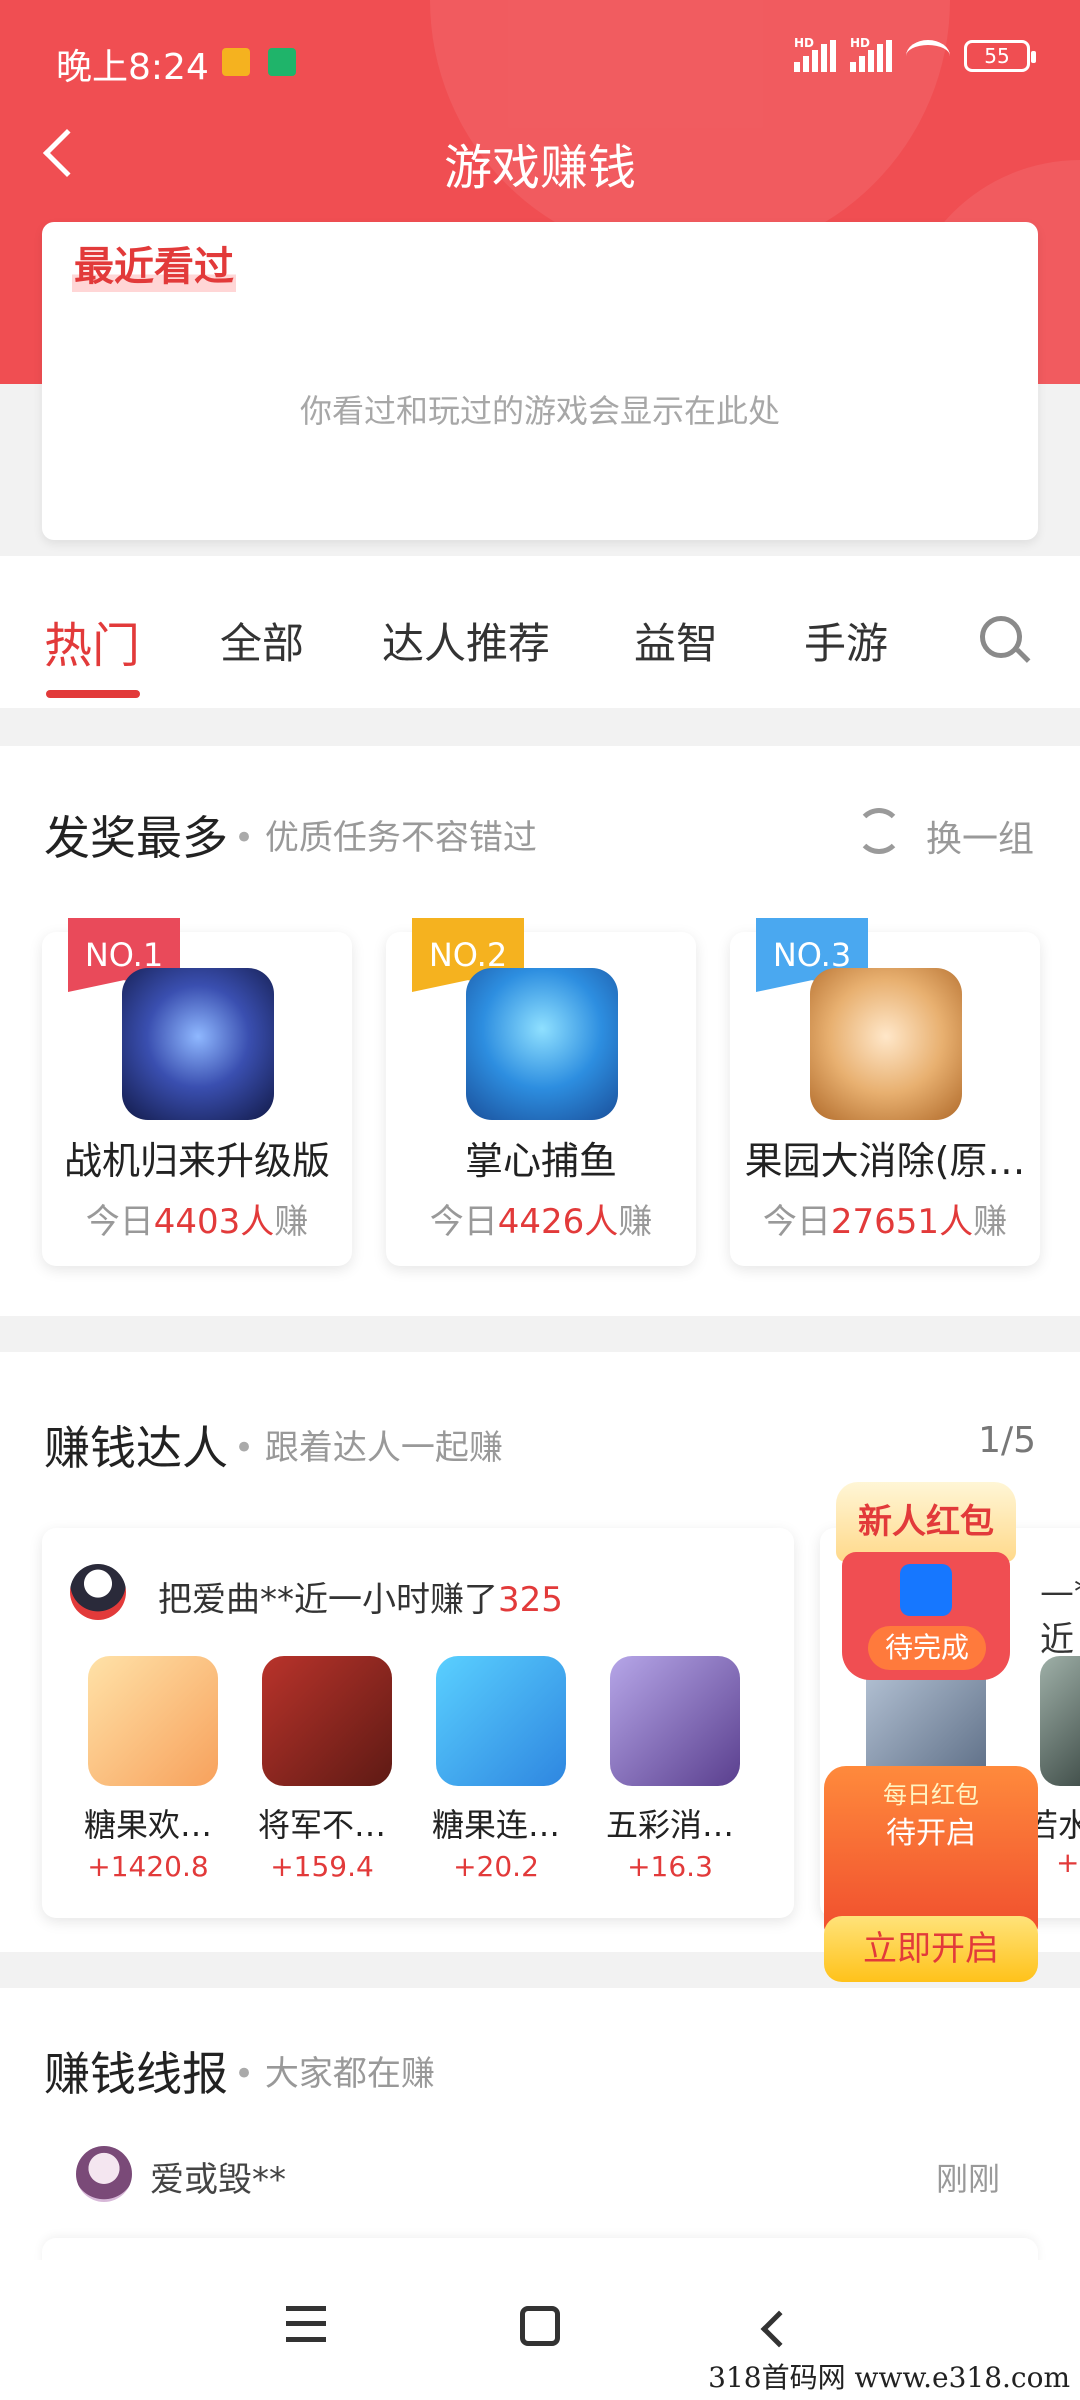  What do you see at coordinates (967, 2179) in the screenshot?
I see `news-timestamp: 刚刚` at bounding box center [967, 2179].